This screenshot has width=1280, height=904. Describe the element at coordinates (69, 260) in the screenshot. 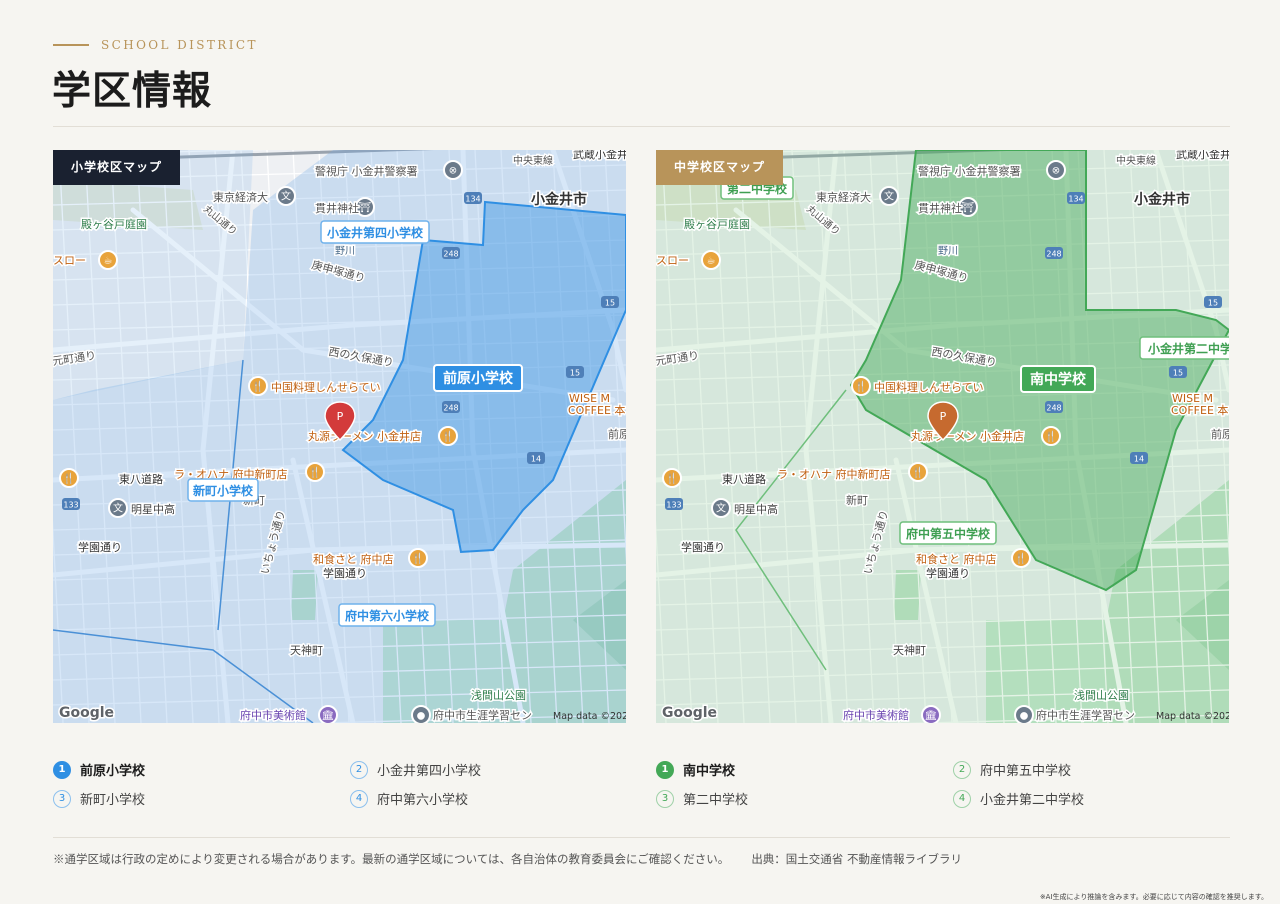

I see `shop-label: スロー` at that location.